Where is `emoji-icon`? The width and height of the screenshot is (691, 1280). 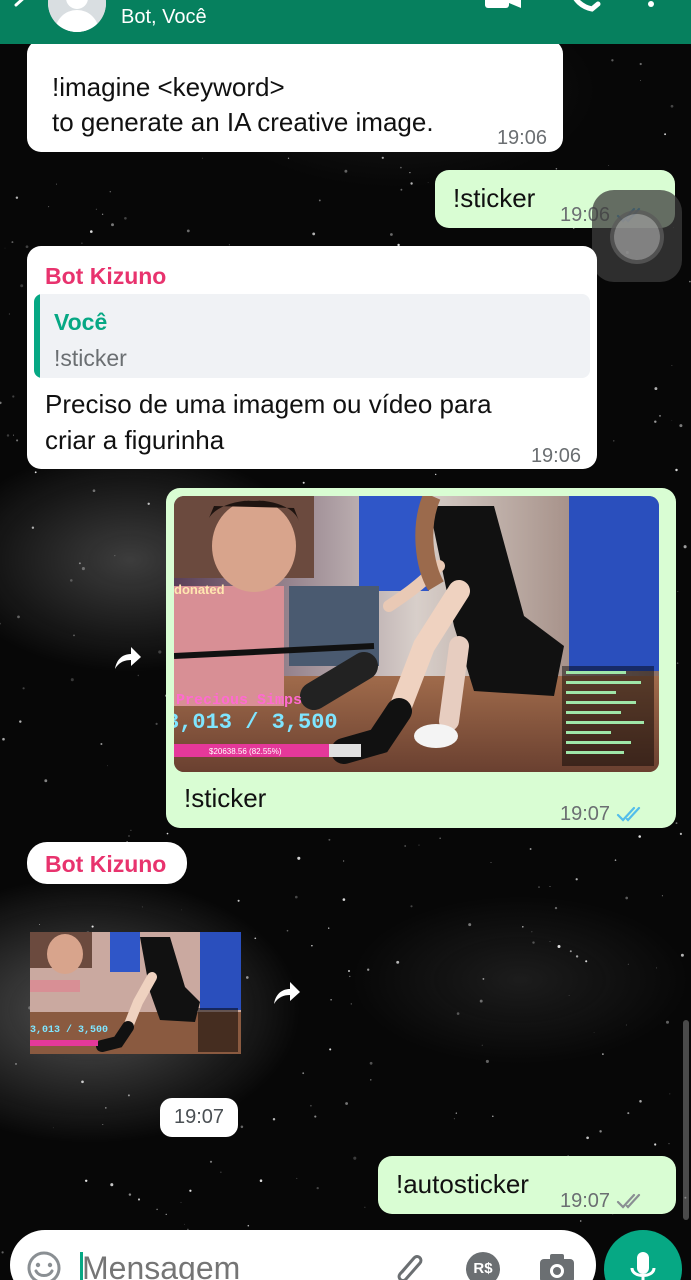 emoji-icon is located at coordinates (44, 1265).